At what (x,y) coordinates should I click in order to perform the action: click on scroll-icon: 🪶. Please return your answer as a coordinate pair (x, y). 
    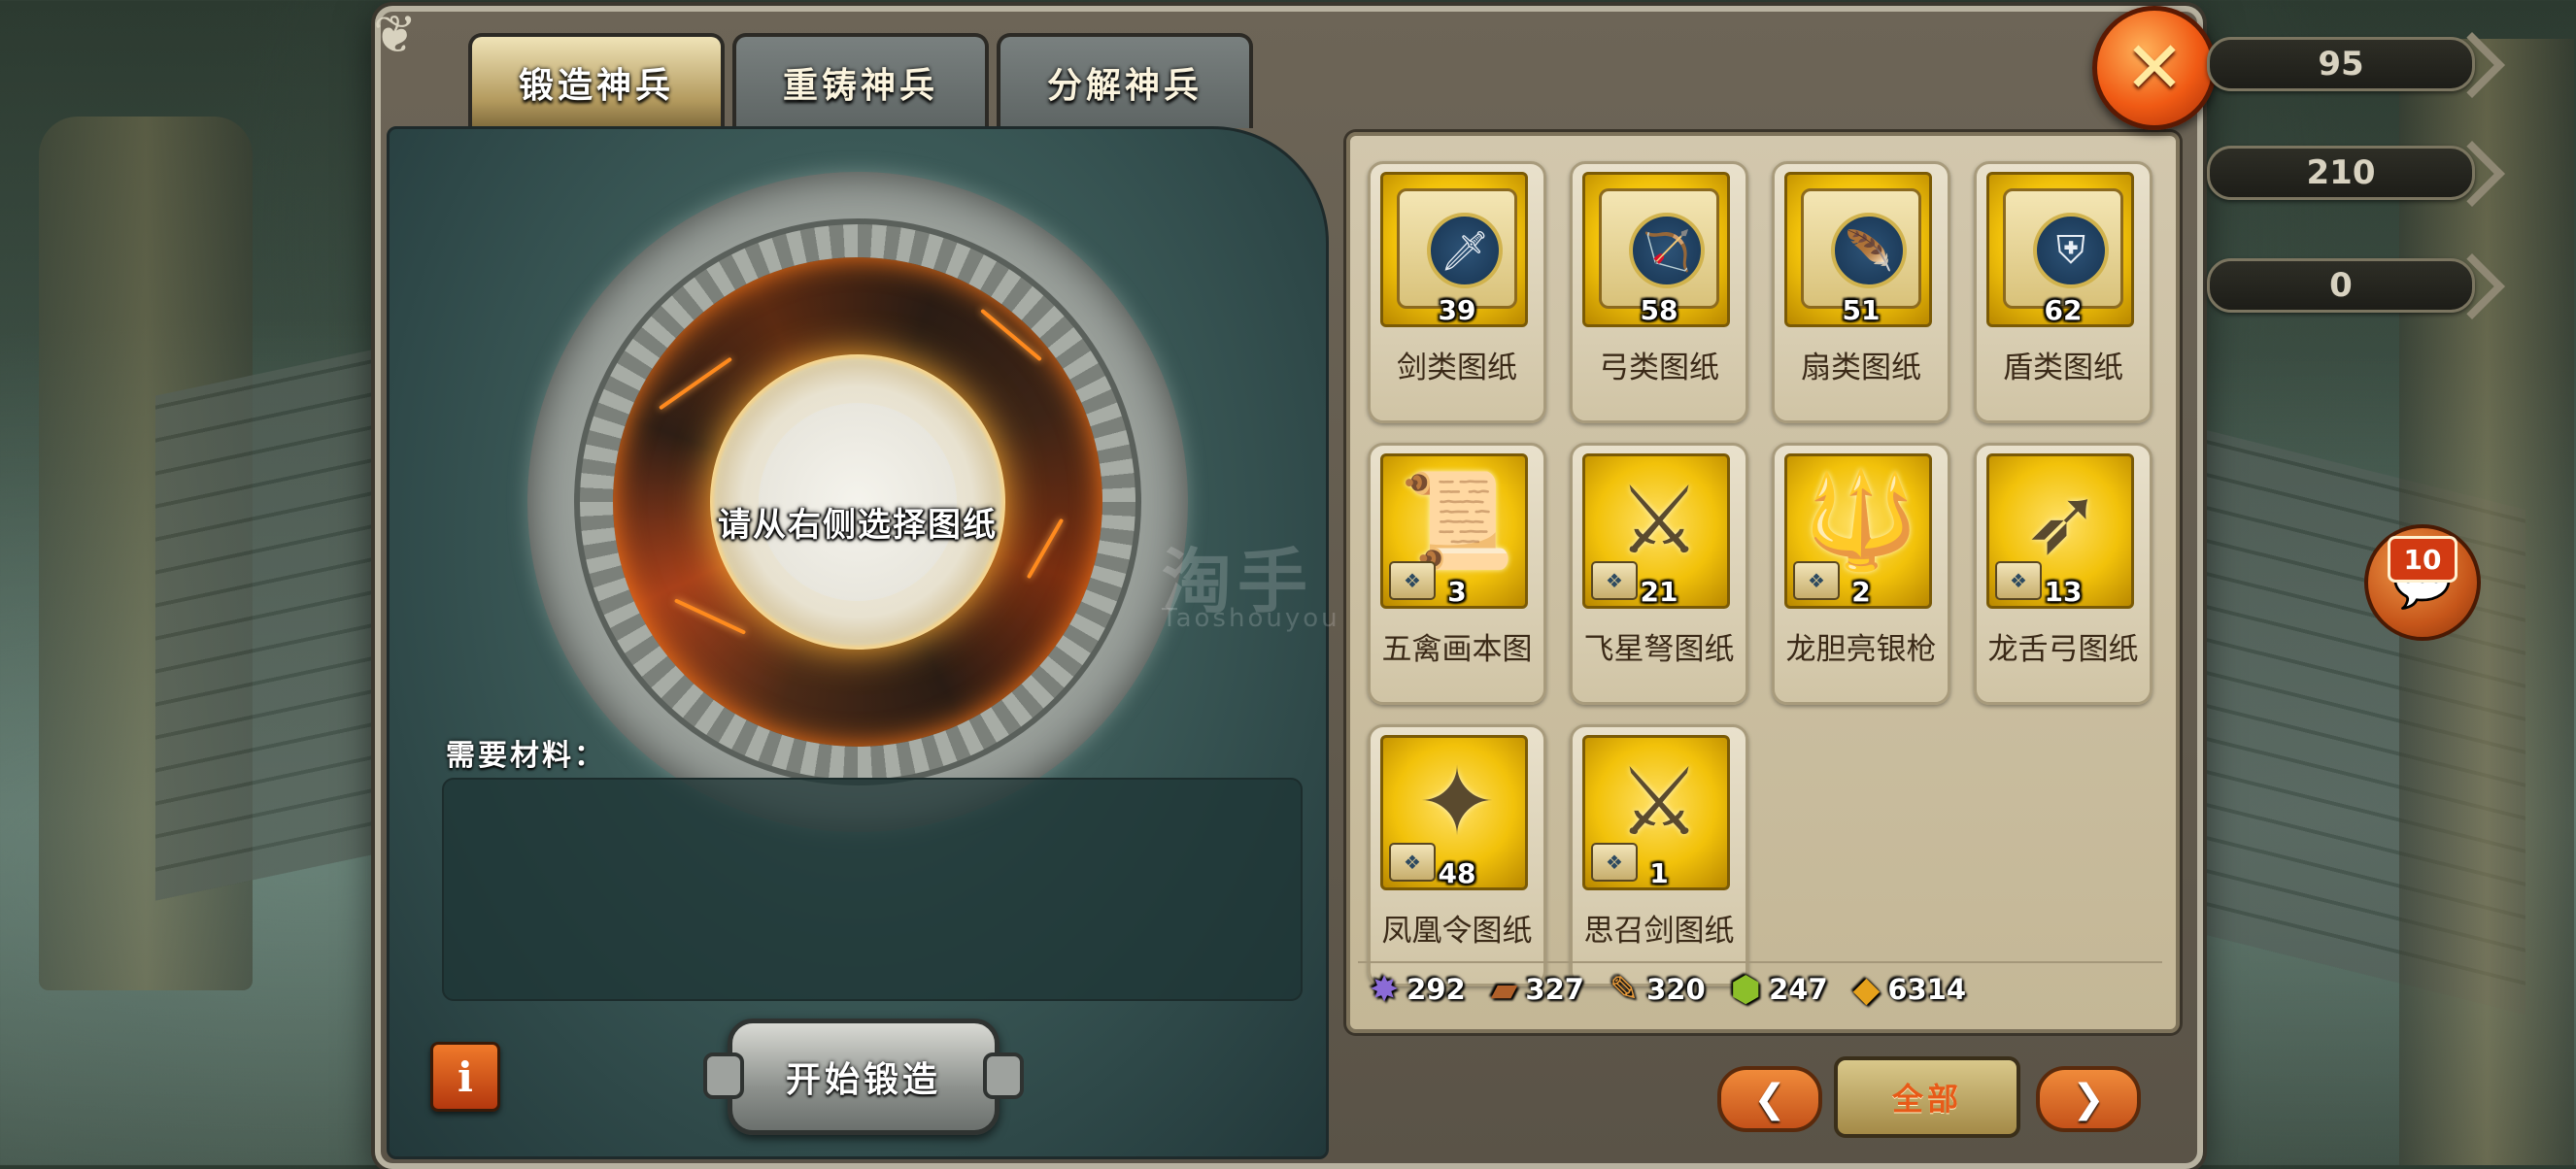
    Looking at the image, I should click on (1861, 248).